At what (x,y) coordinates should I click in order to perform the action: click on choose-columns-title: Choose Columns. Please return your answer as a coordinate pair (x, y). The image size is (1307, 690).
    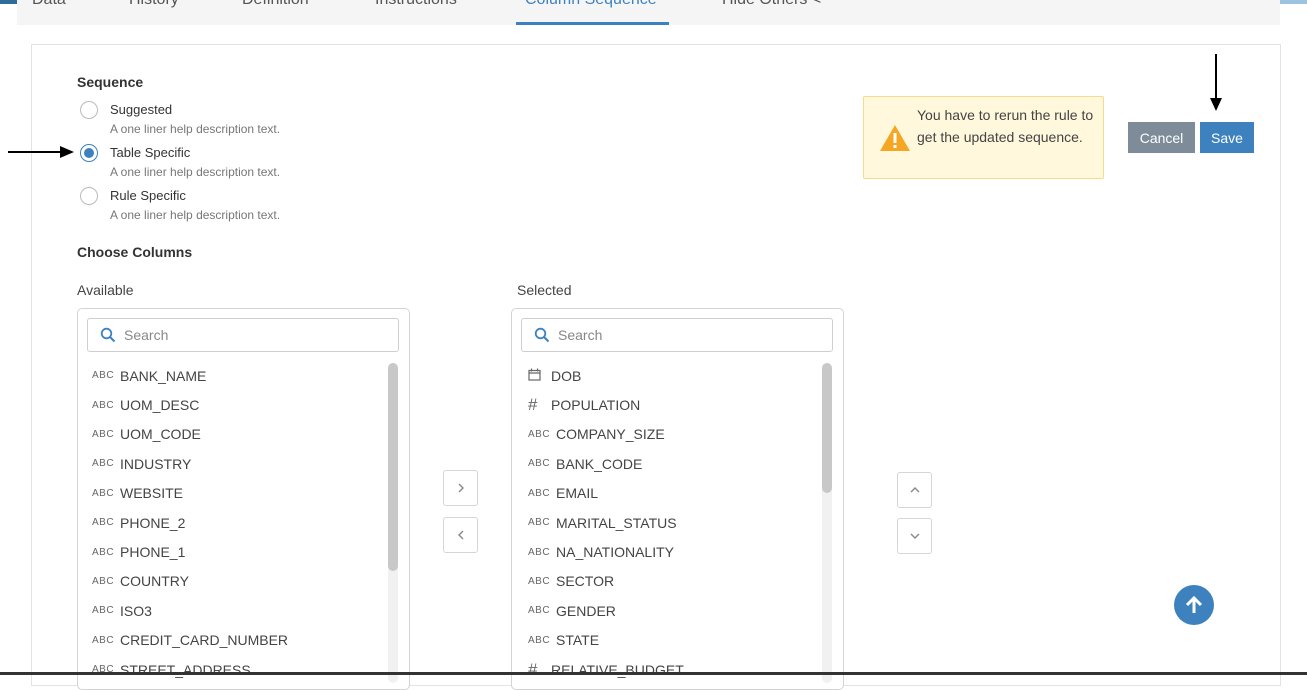
    Looking at the image, I should click on (135, 252).